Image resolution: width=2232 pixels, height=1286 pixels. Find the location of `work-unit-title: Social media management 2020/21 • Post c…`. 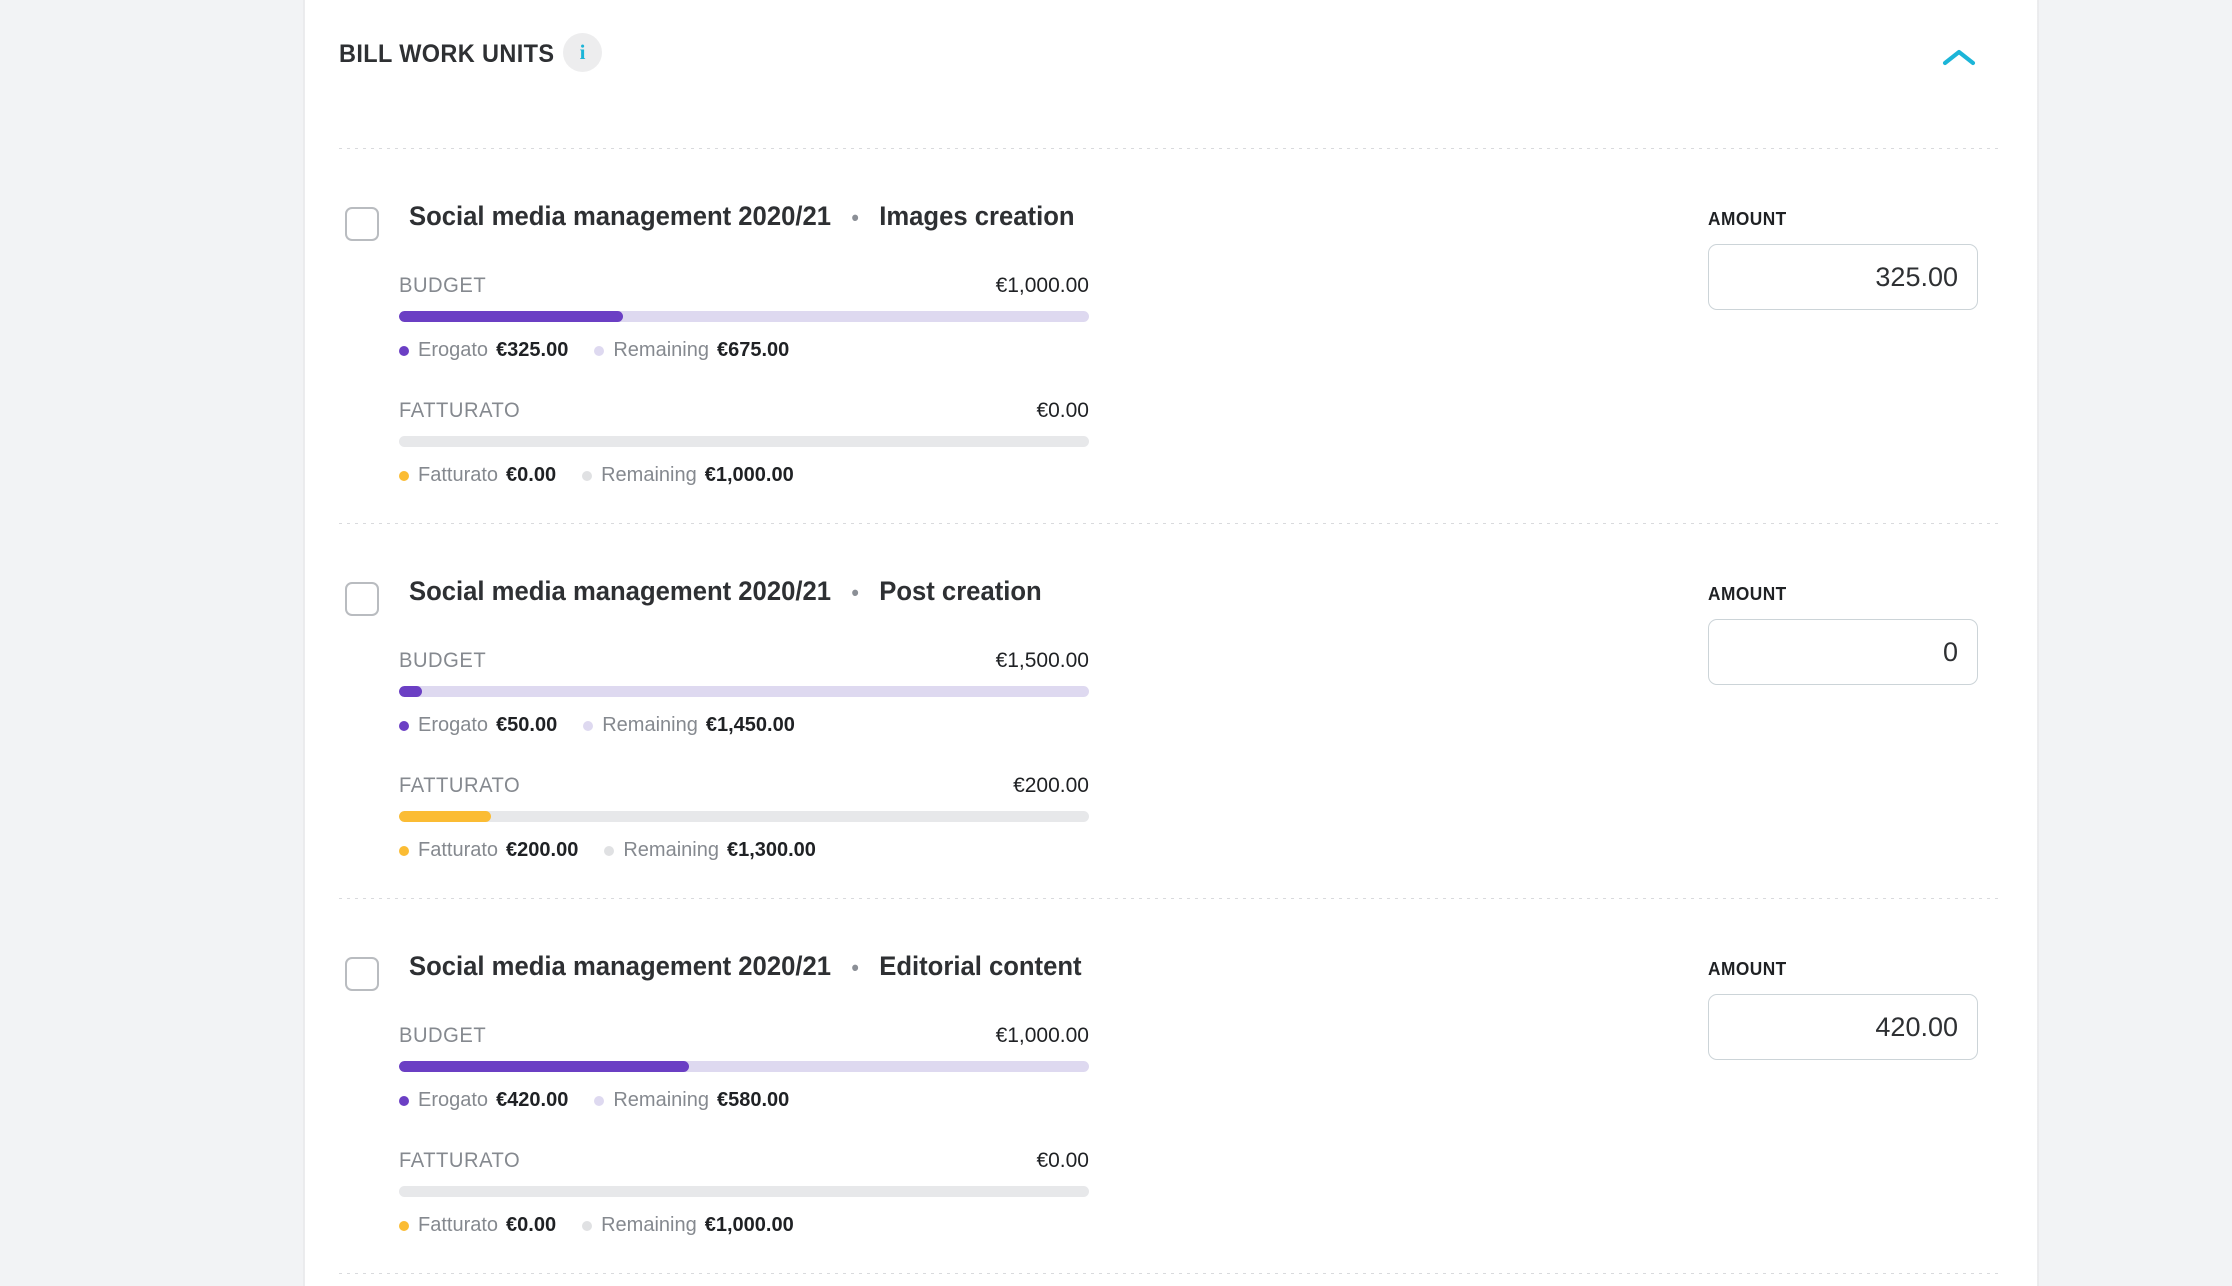

work-unit-title: Social media management 2020/21 • Post c… is located at coordinates (725, 591).